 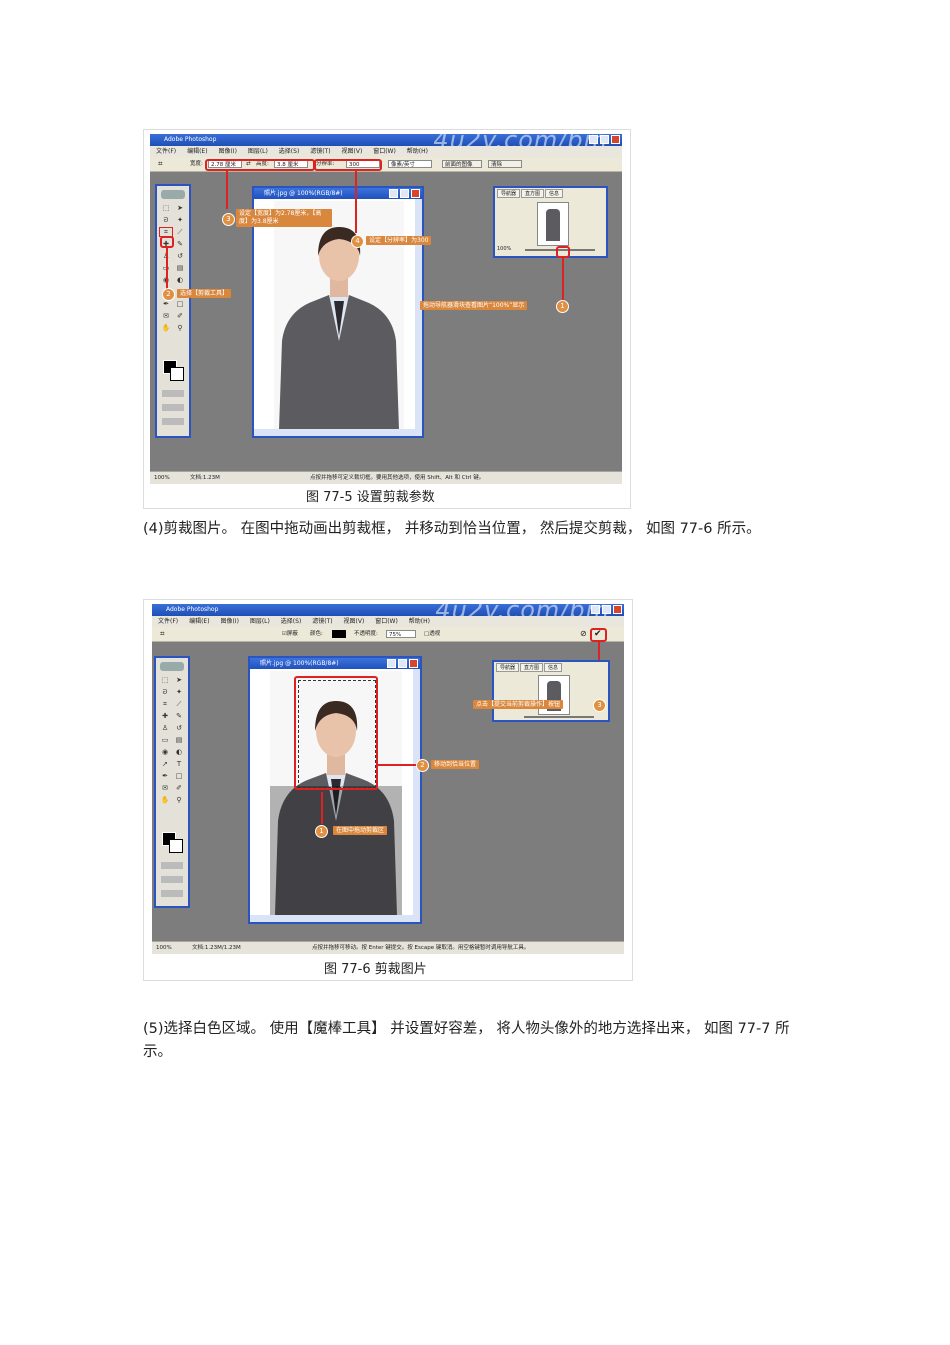 What do you see at coordinates (559, 717) in the screenshot?
I see `navigator-slider` at bounding box center [559, 717].